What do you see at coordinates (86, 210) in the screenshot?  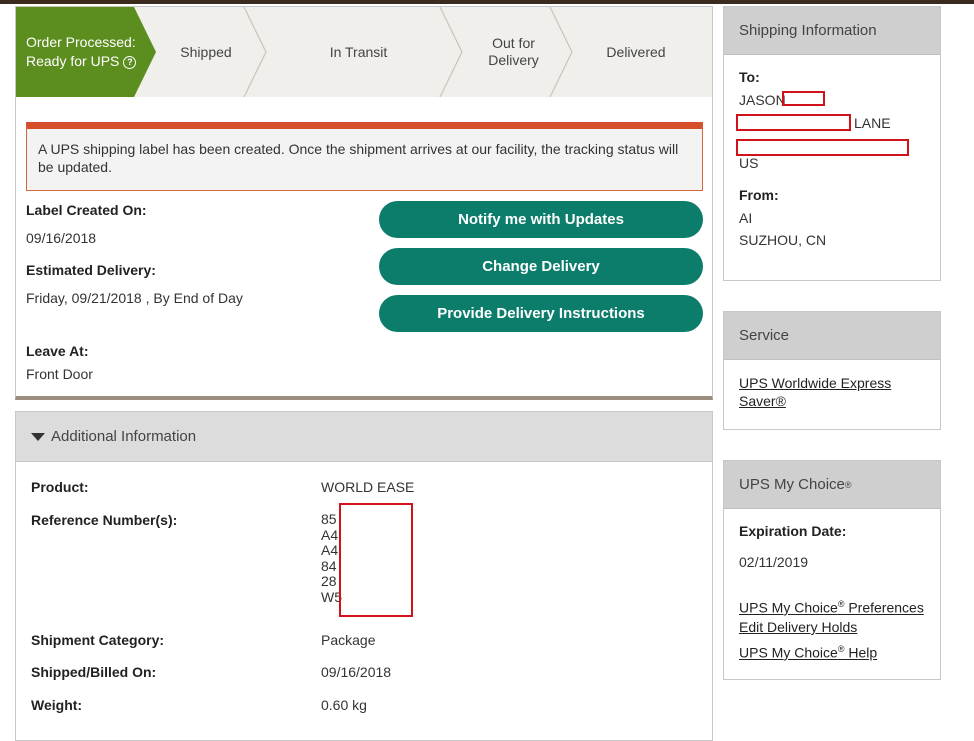 I see `label-created-label: Label Created On:` at bounding box center [86, 210].